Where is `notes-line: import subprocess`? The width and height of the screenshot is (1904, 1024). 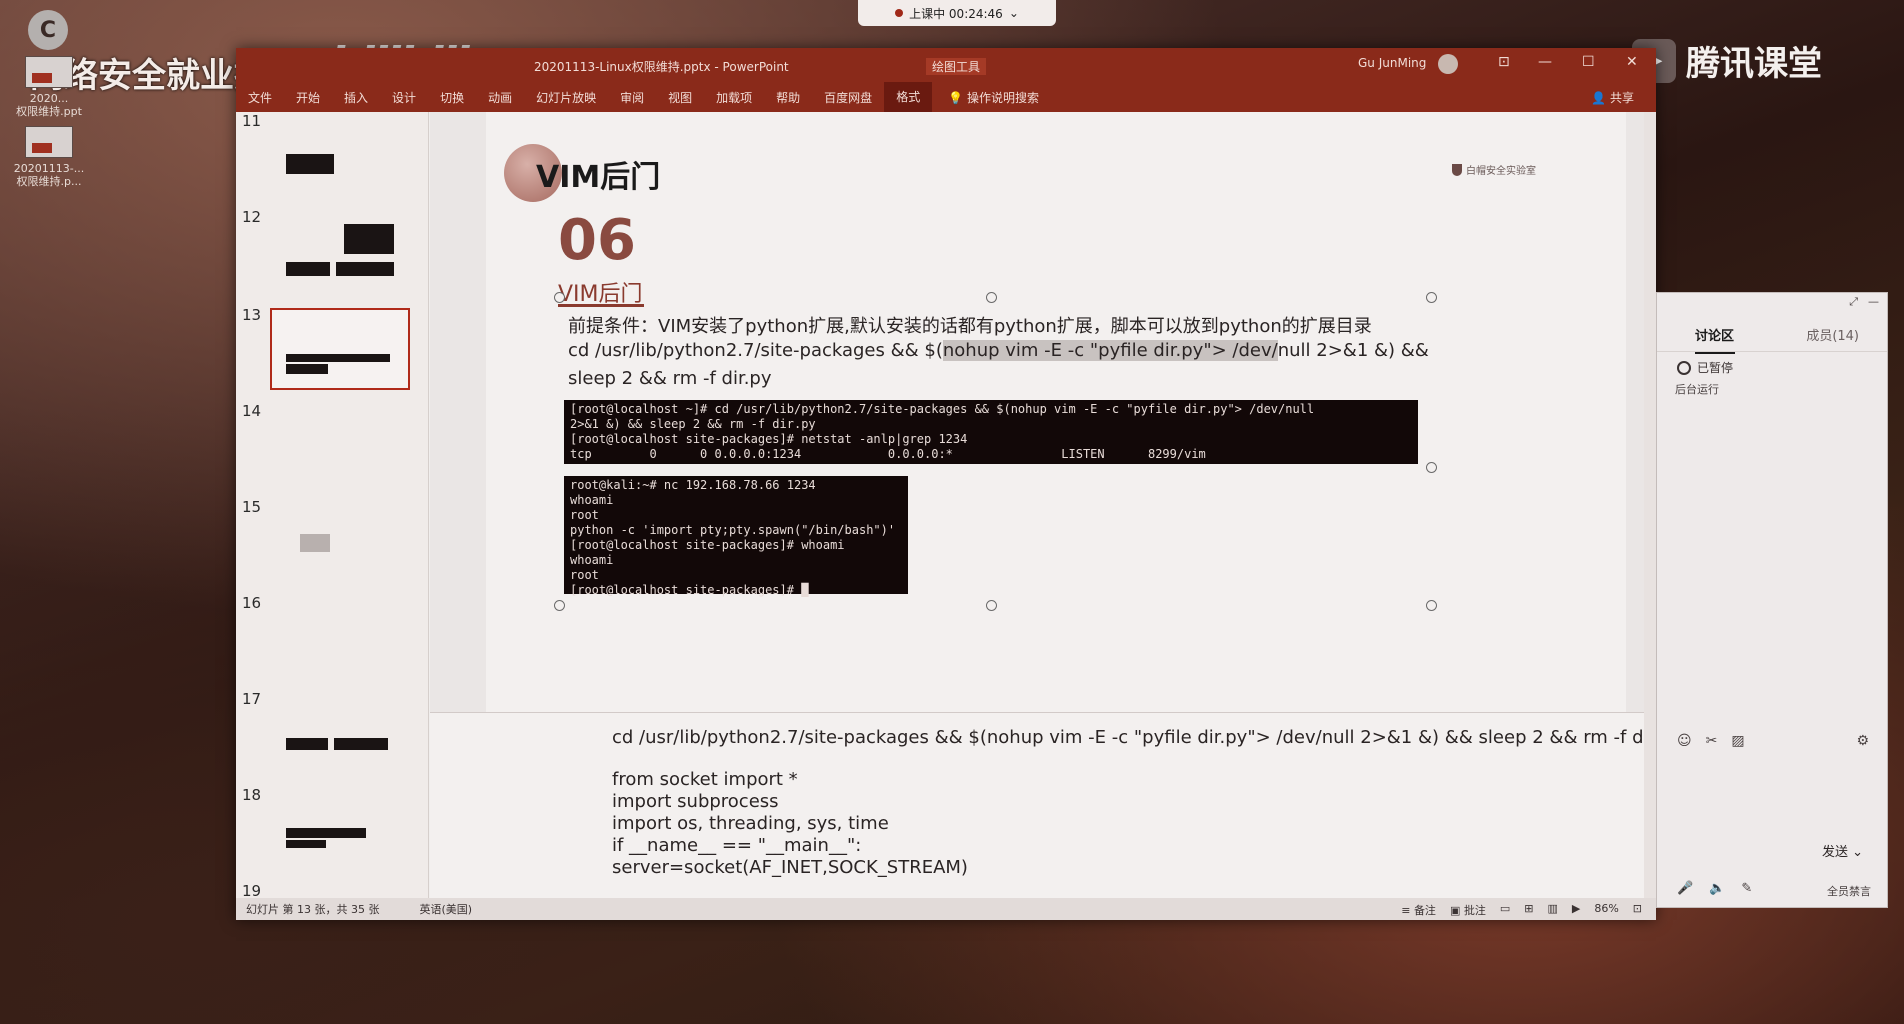
notes-line: import subprocess is located at coordinates (695, 801).